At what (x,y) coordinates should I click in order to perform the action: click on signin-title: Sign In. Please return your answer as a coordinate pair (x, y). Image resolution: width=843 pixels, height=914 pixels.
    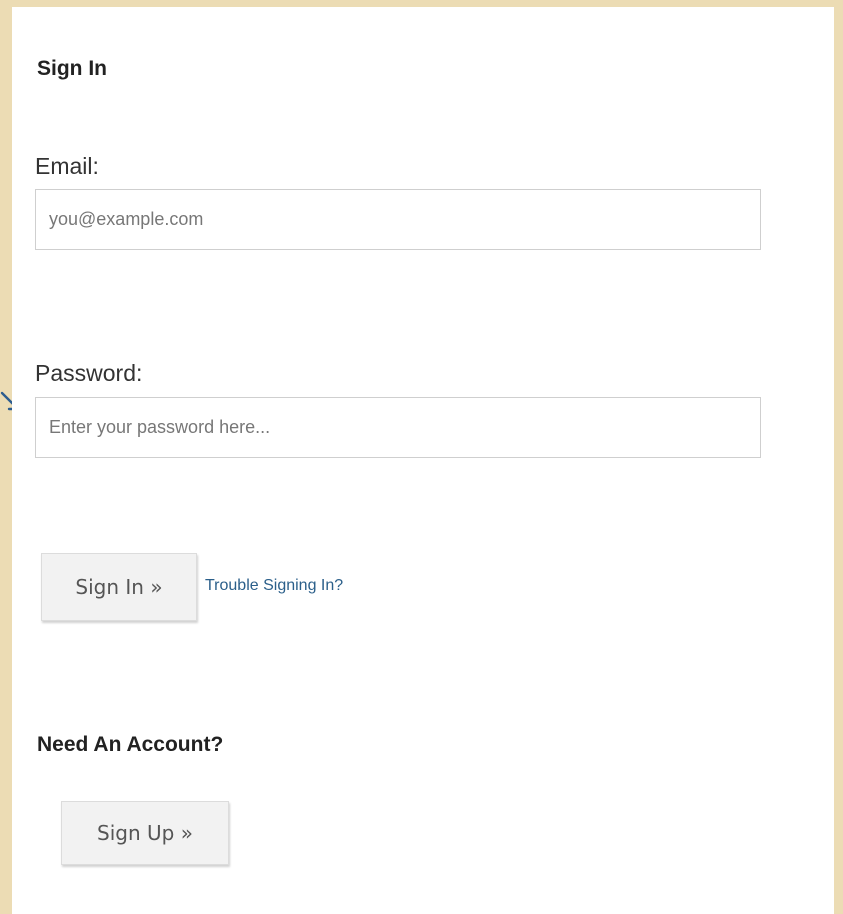
    Looking at the image, I should click on (72, 68).